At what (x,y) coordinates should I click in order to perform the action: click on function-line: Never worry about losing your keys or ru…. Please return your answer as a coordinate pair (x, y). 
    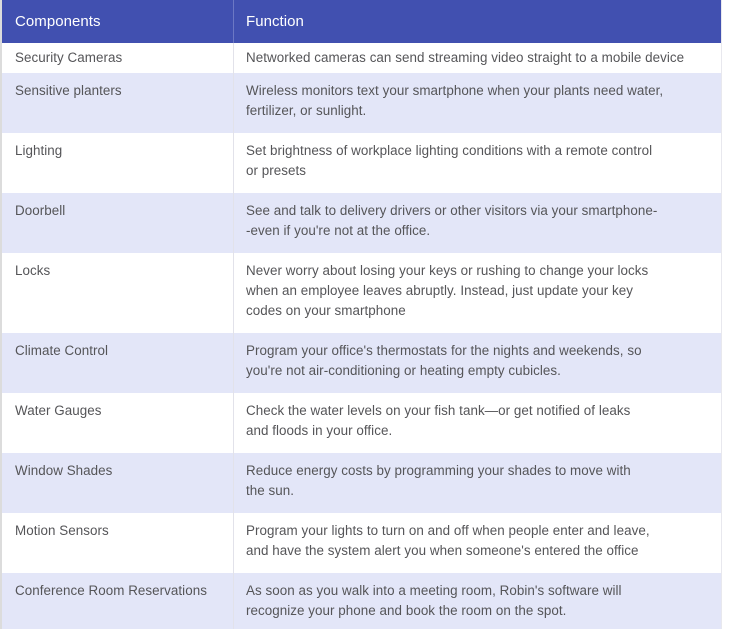
    Looking at the image, I should click on (447, 270).